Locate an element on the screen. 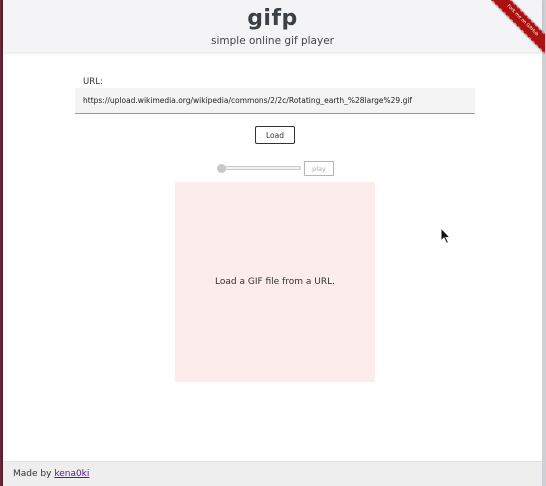 This screenshot has height=486, width=546. frame-slider-thumb is located at coordinates (221, 168).